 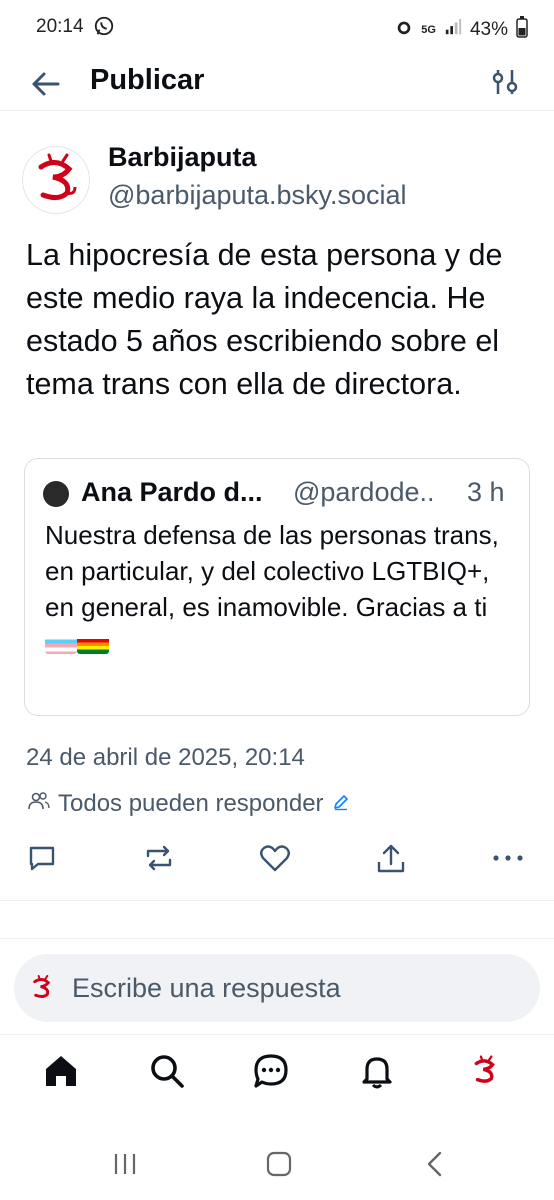 I want to click on battery-icon, so click(x=522, y=30).